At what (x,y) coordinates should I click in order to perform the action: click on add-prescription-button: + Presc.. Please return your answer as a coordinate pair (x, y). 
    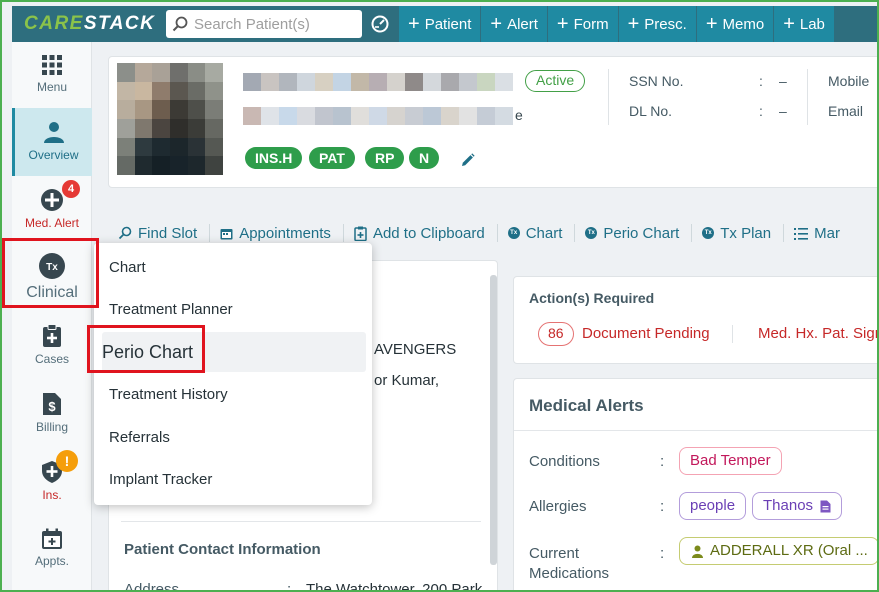
    Looking at the image, I should click on (656, 24).